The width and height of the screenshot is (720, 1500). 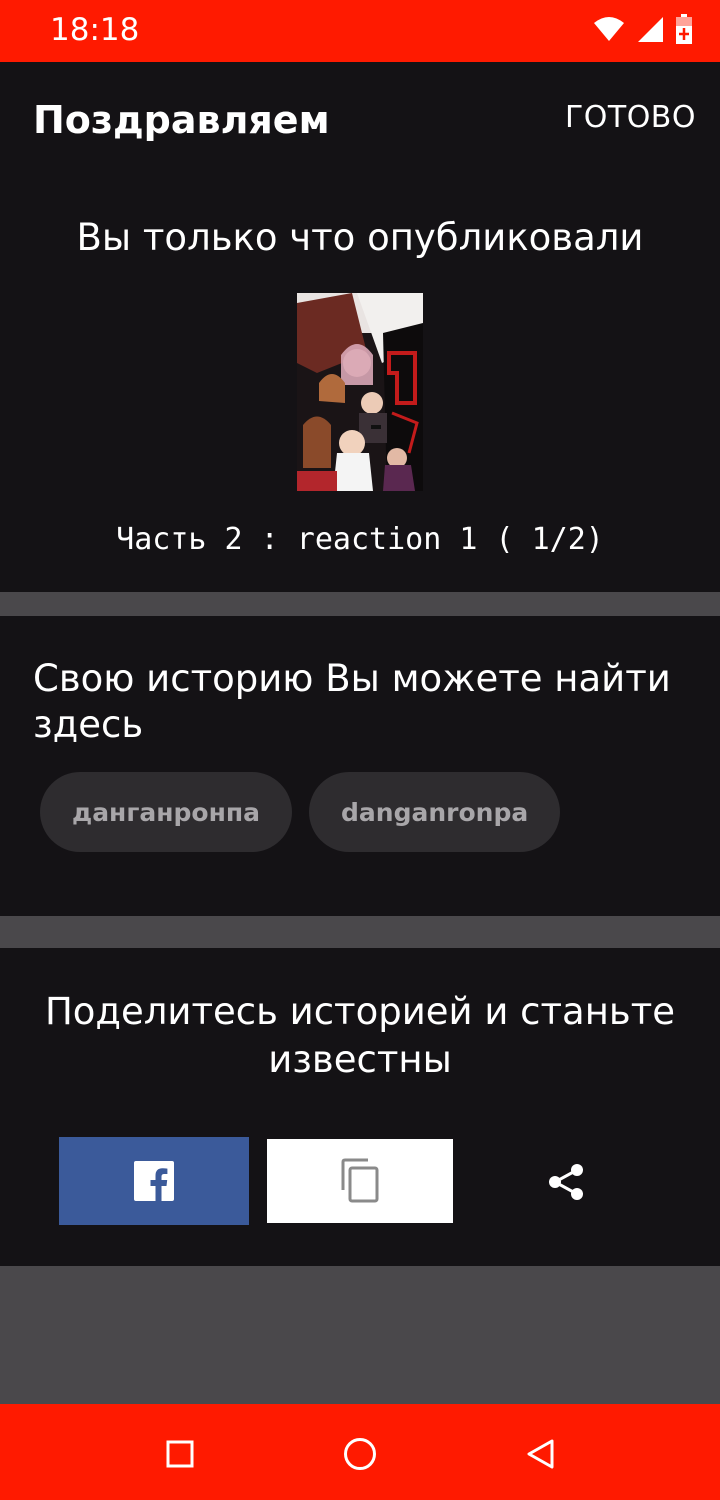 What do you see at coordinates (360, 31) in the screenshot?
I see `status-bar: 18:18` at bounding box center [360, 31].